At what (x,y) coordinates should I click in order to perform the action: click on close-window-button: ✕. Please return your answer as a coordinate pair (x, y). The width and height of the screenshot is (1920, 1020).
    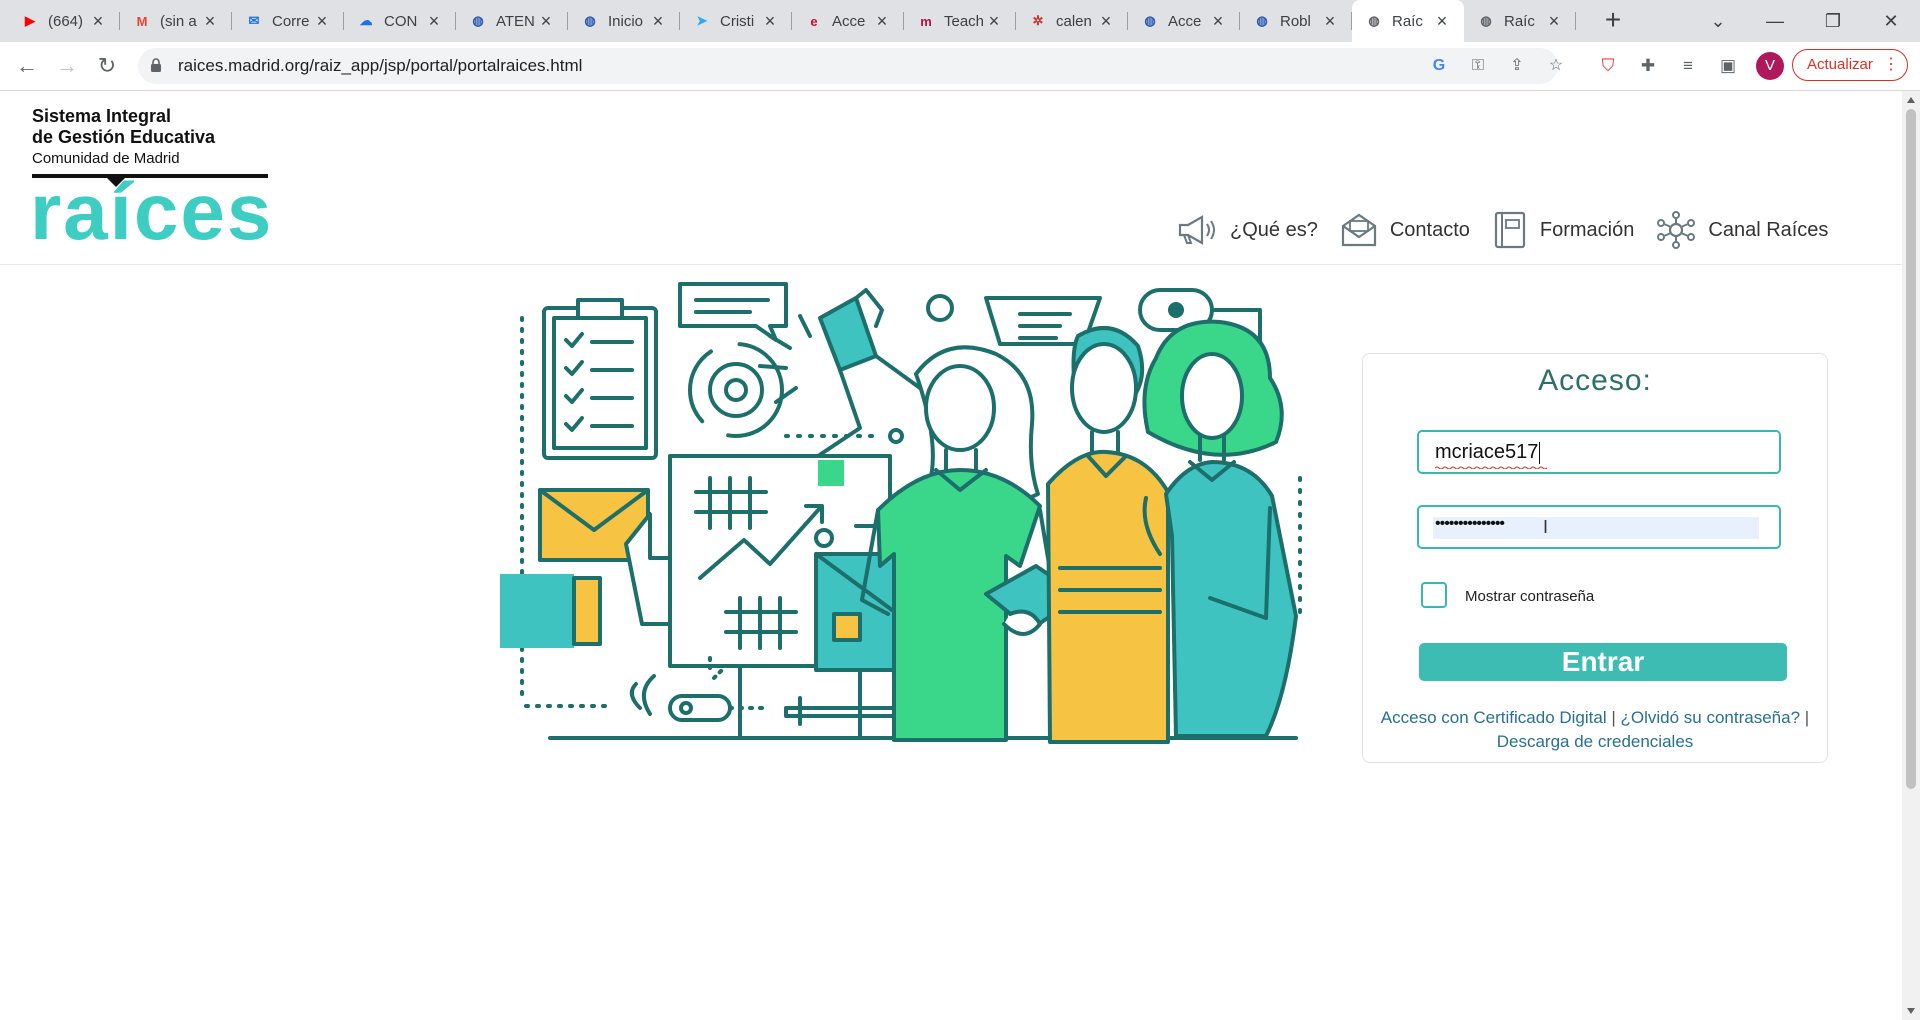
    Looking at the image, I should click on (1891, 21).